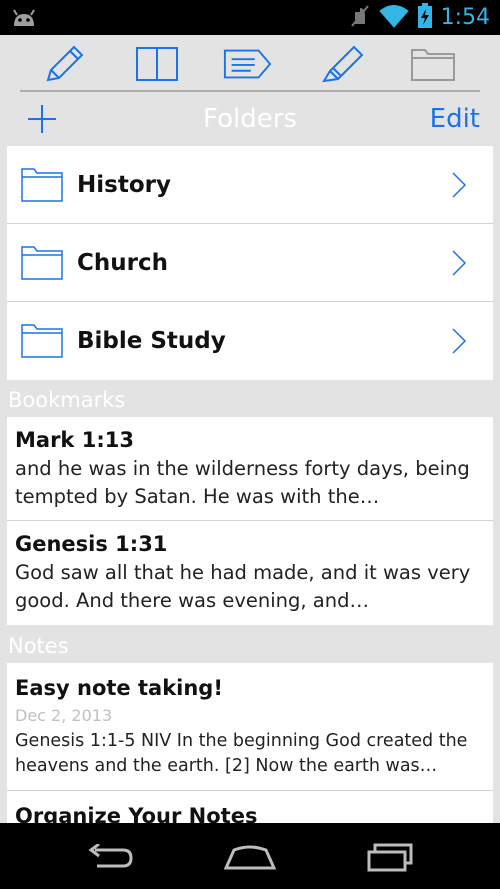 The width and height of the screenshot is (500, 889). What do you see at coordinates (250, 341) in the screenshot?
I see `folder-item-bible-study: Bible Study` at bounding box center [250, 341].